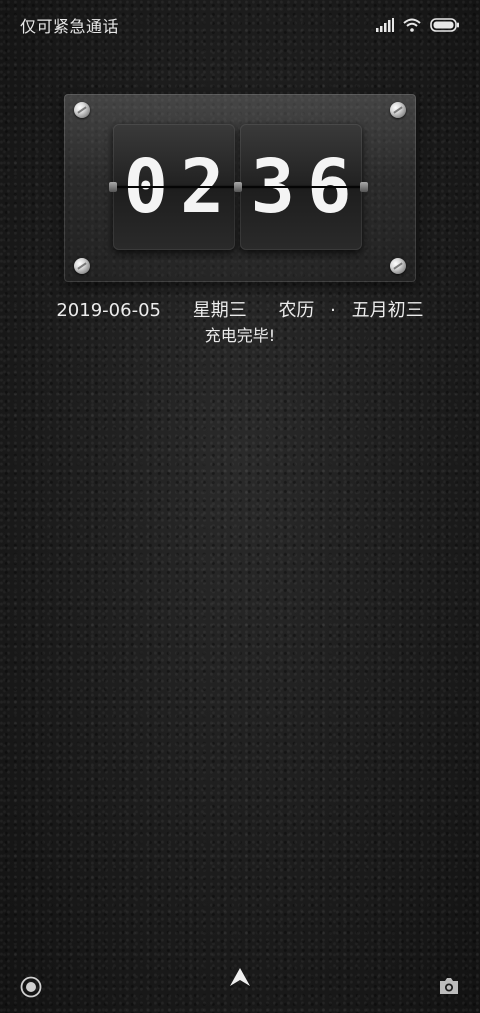 The image size is (480, 1013). What do you see at coordinates (445, 25) in the screenshot?
I see `battery-icon` at bounding box center [445, 25].